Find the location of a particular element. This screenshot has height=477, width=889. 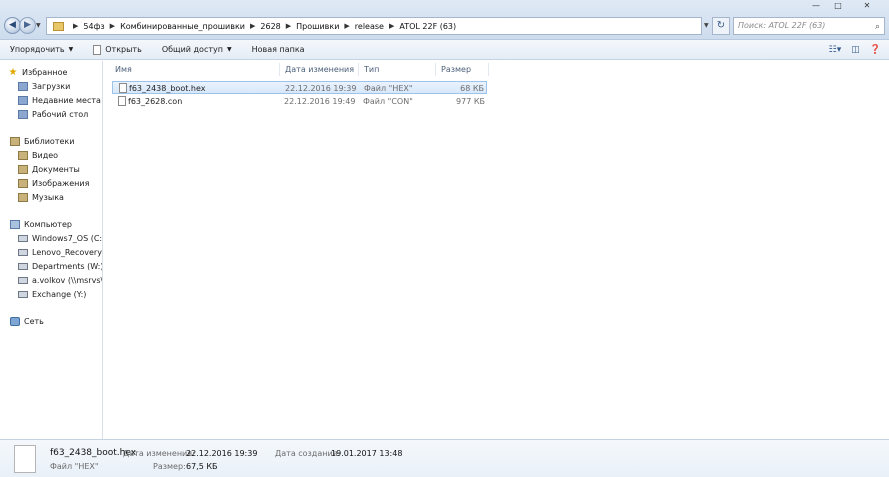

forward-button: ▶ is located at coordinates (27, 25).